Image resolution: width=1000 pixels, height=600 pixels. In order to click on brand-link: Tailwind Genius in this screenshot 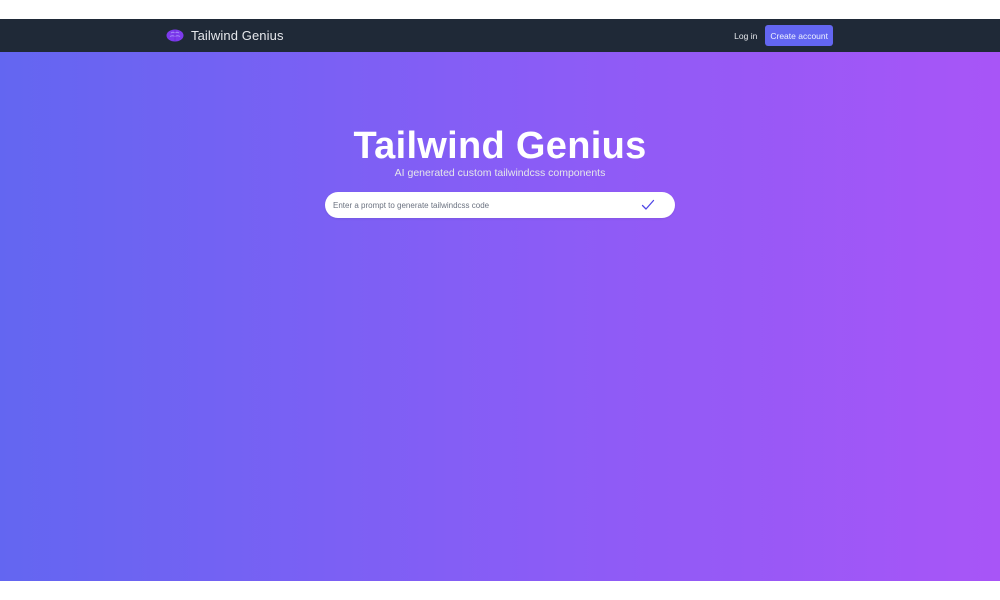, I will do `click(225, 35)`.